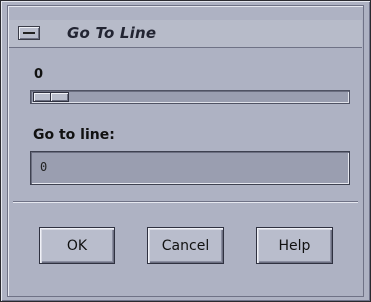  What do you see at coordinates (185, 245) in the screenshot?
I see `cancel-button: Cancel` at bounding box center [185, 245].